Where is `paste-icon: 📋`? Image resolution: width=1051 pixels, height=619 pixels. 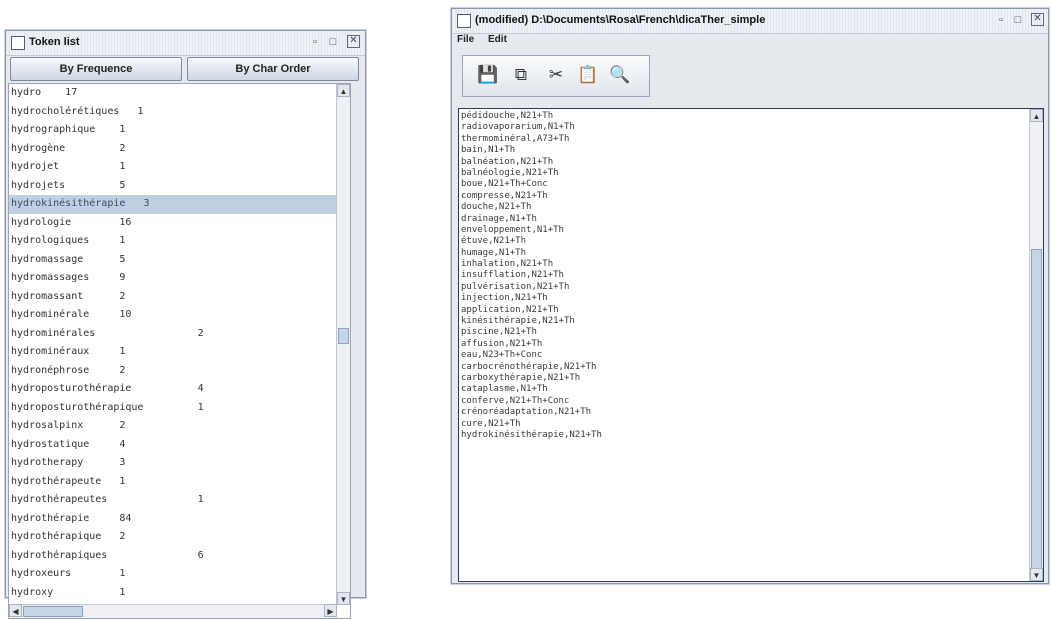 paste-icon: 📋 is located at coordinates (588, 75).